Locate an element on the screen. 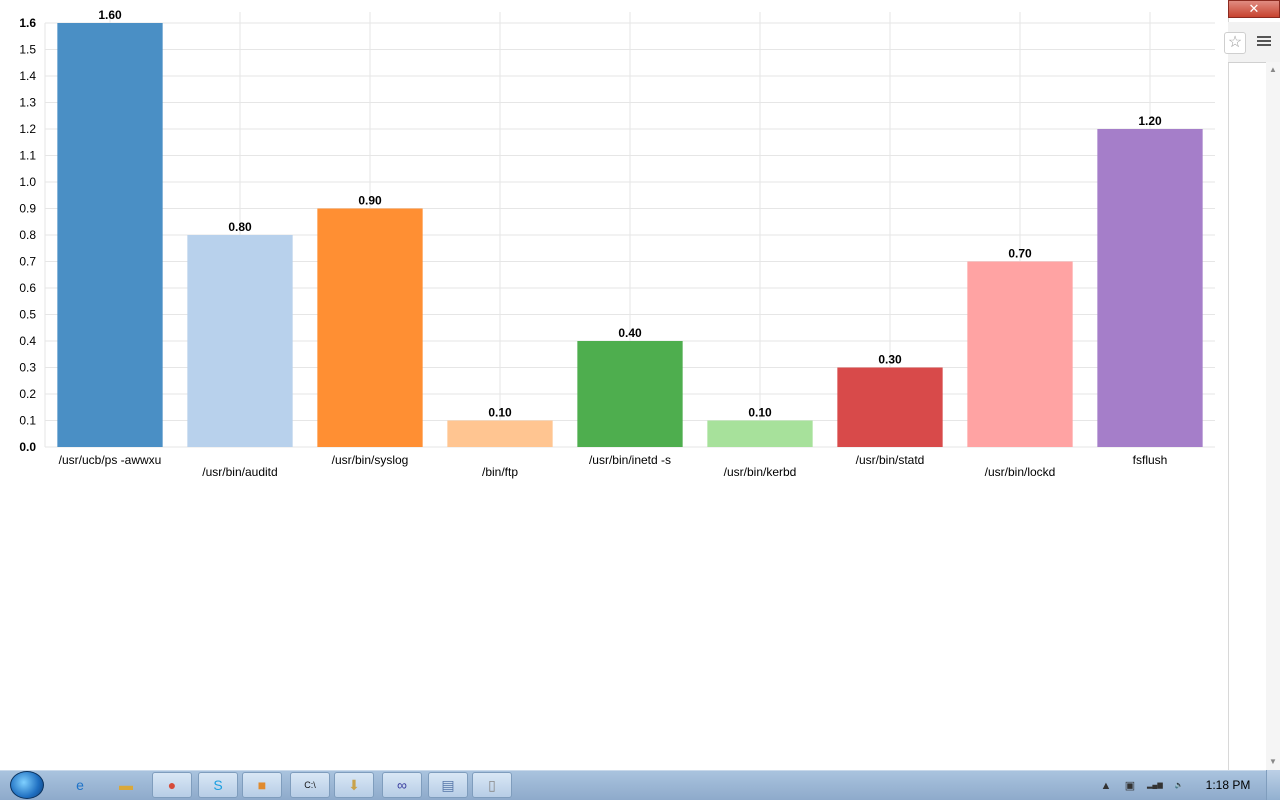 The width and height of the screenshot is (1280, 800). signal-icon: ▂▄▆ is located at coordinates (1155, 786).